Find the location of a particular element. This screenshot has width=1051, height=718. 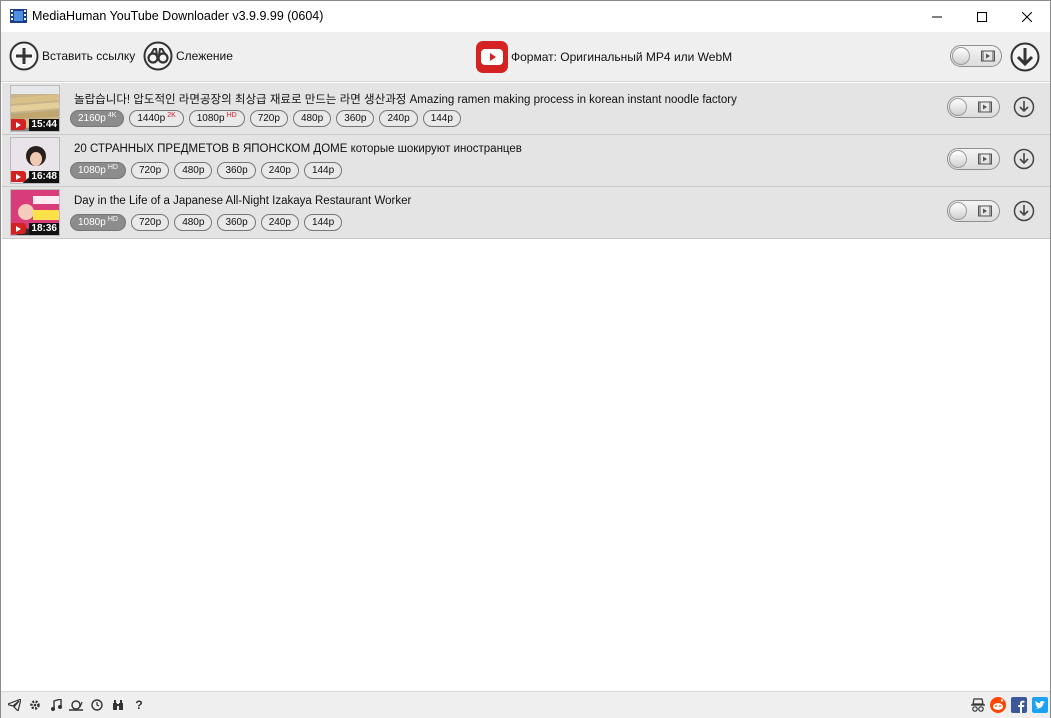

video-duration: 18:36 is located at coordinates (44, 229).